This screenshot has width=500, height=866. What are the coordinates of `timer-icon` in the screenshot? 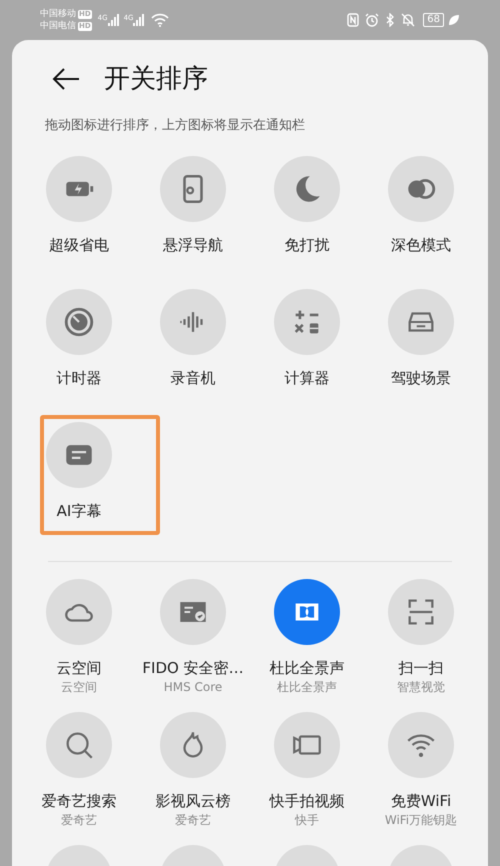 It's located at (79, 322).